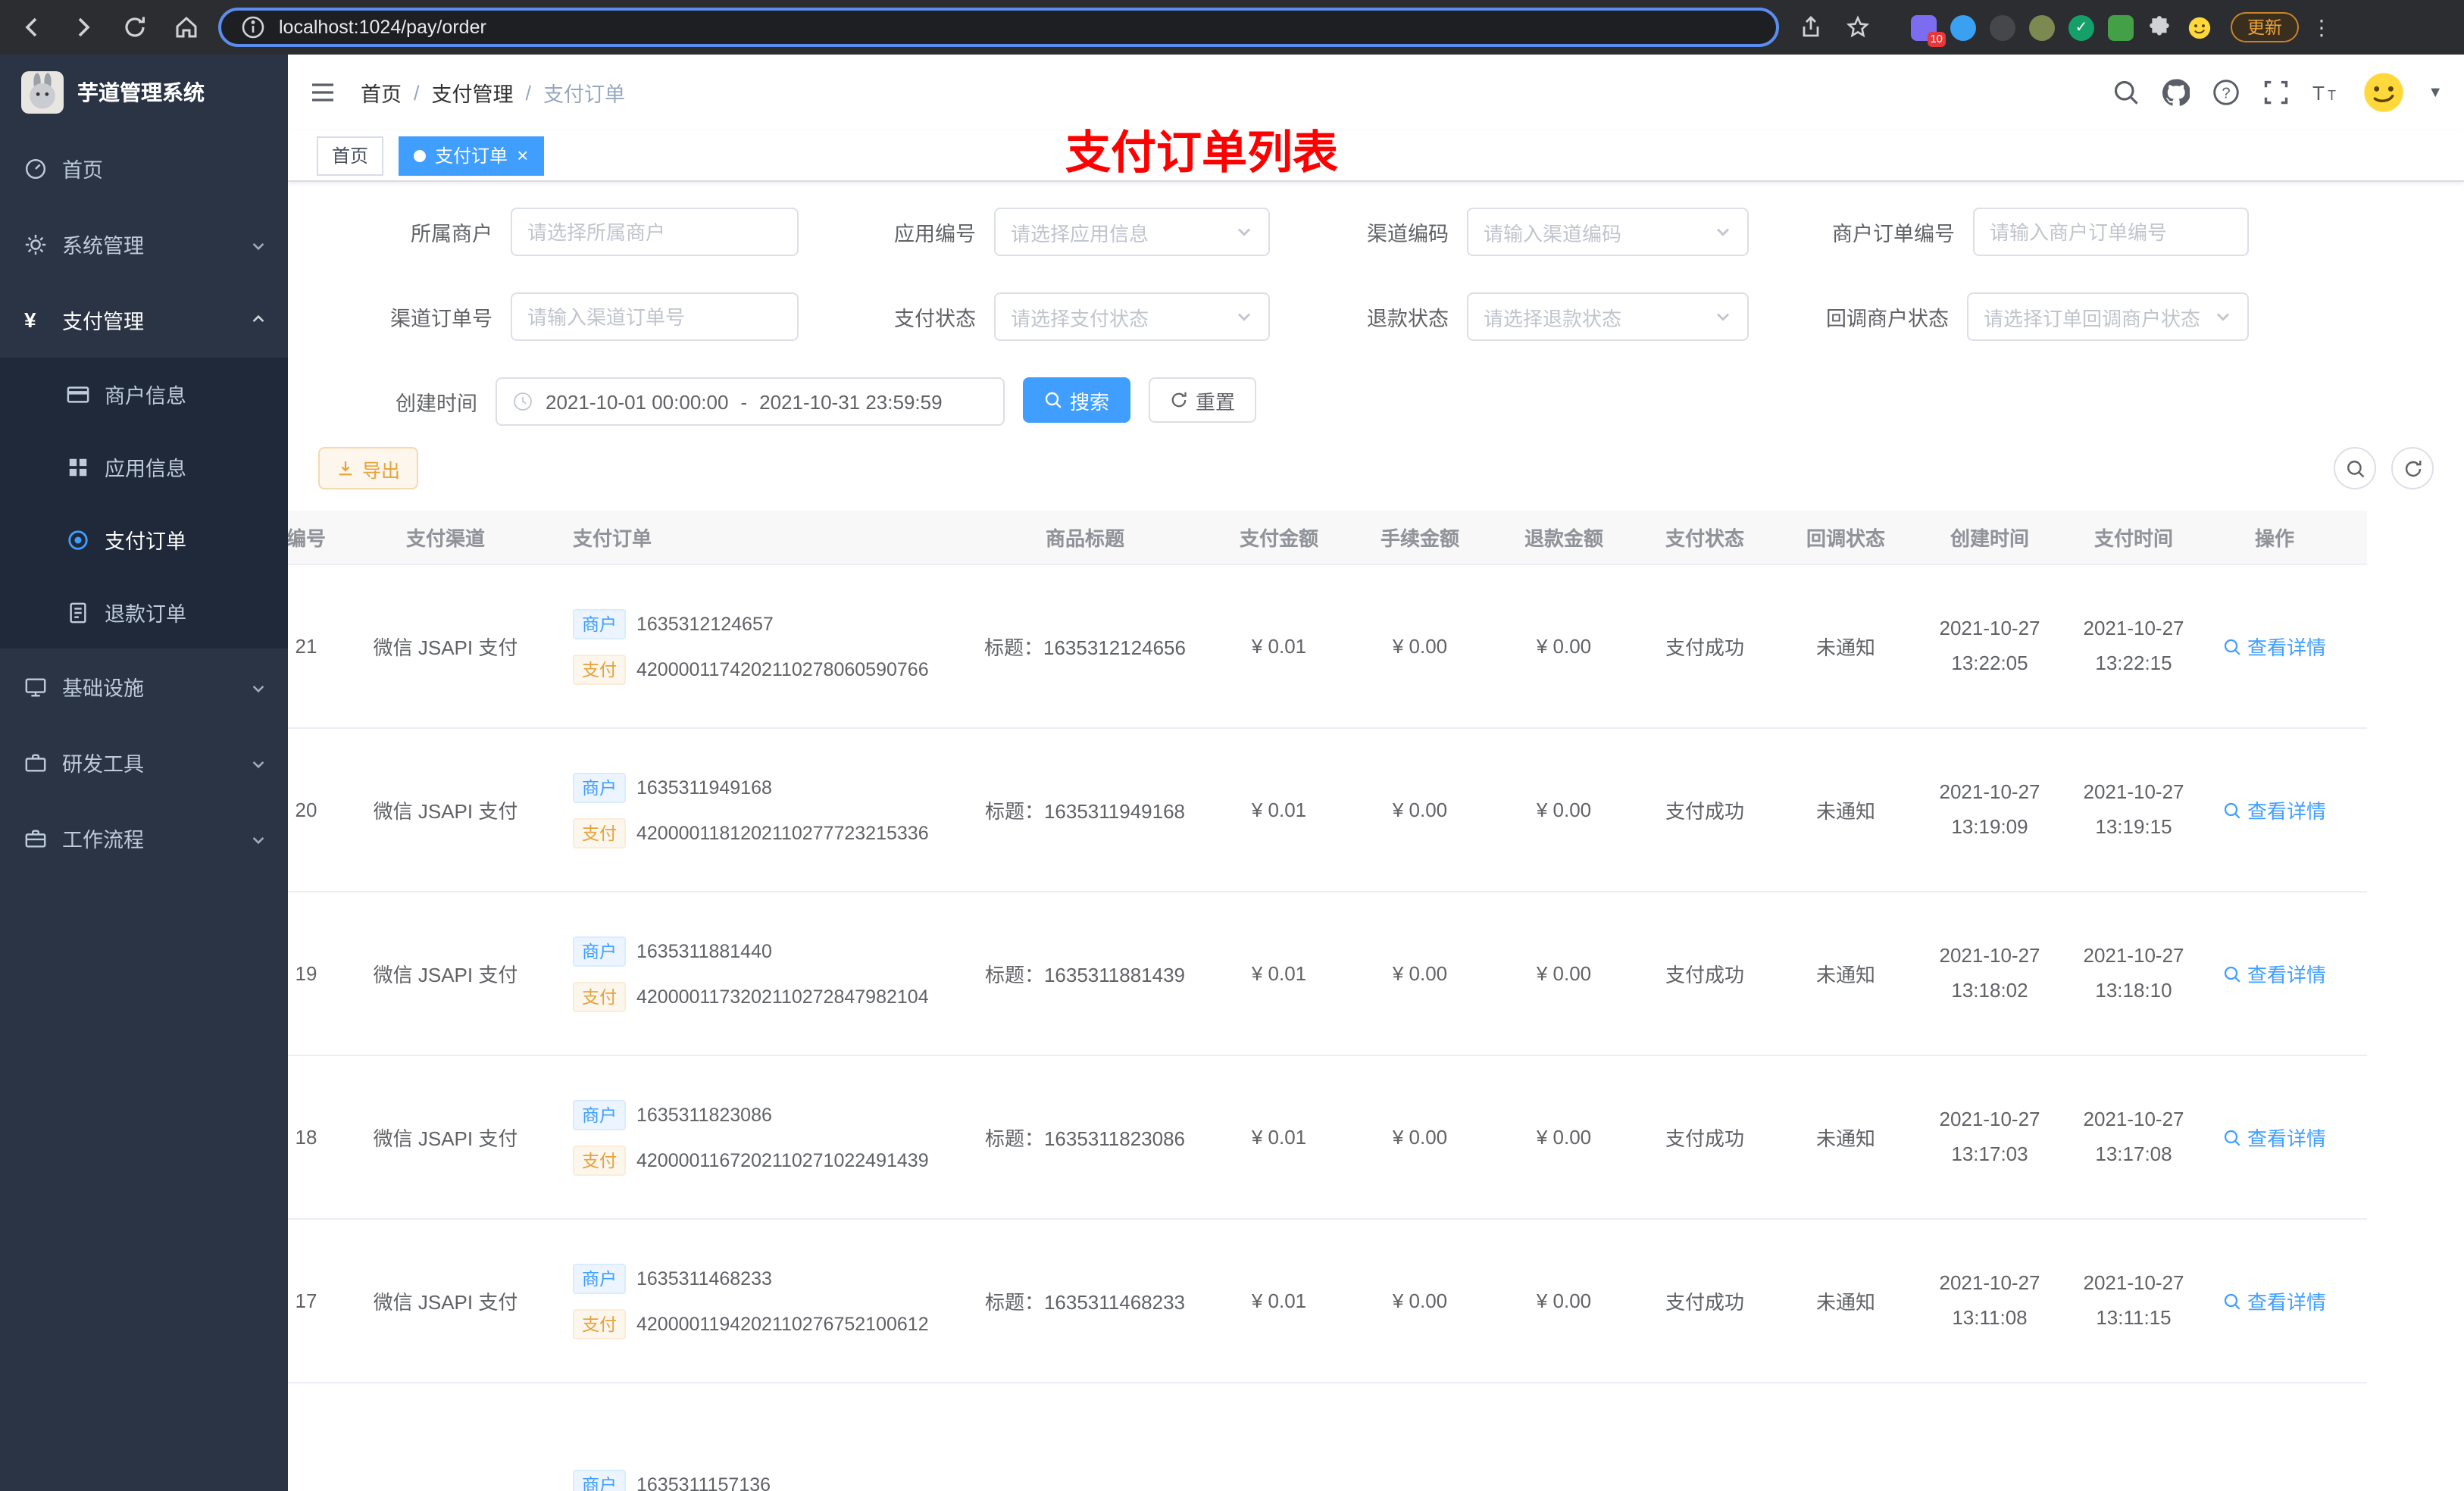  I want to click on select-placeholder: 请选择退款状态, so click(1553, 318).